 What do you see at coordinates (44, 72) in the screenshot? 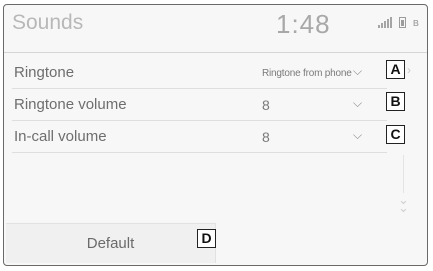
I see `ringtone-label: Ringtone` at bounding box center [44, 72].